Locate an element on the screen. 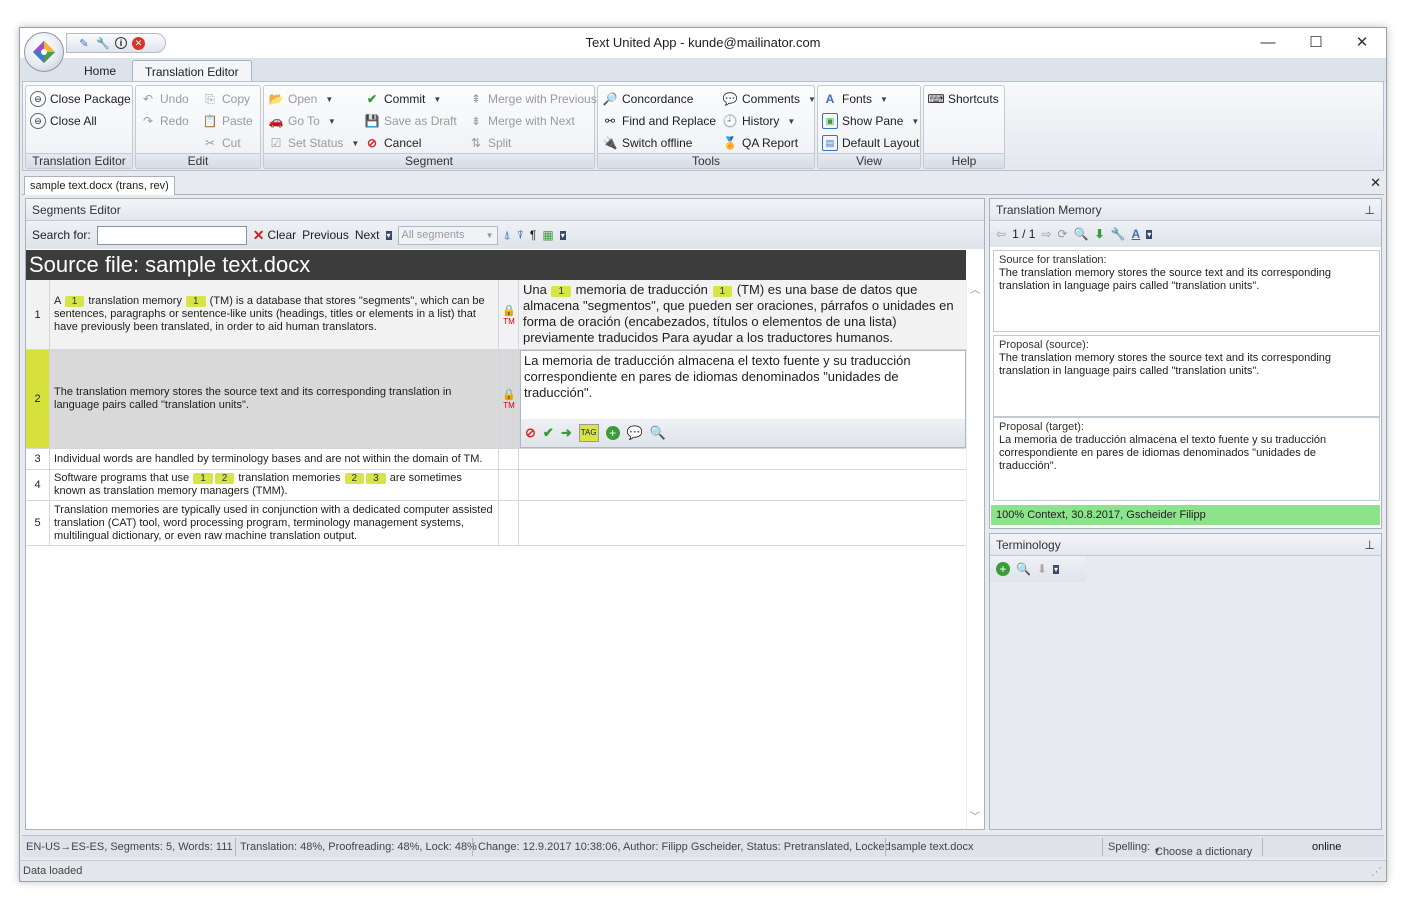 The image size is (1413, 908). segment-number: 2 is located at coordinates (38, 399).